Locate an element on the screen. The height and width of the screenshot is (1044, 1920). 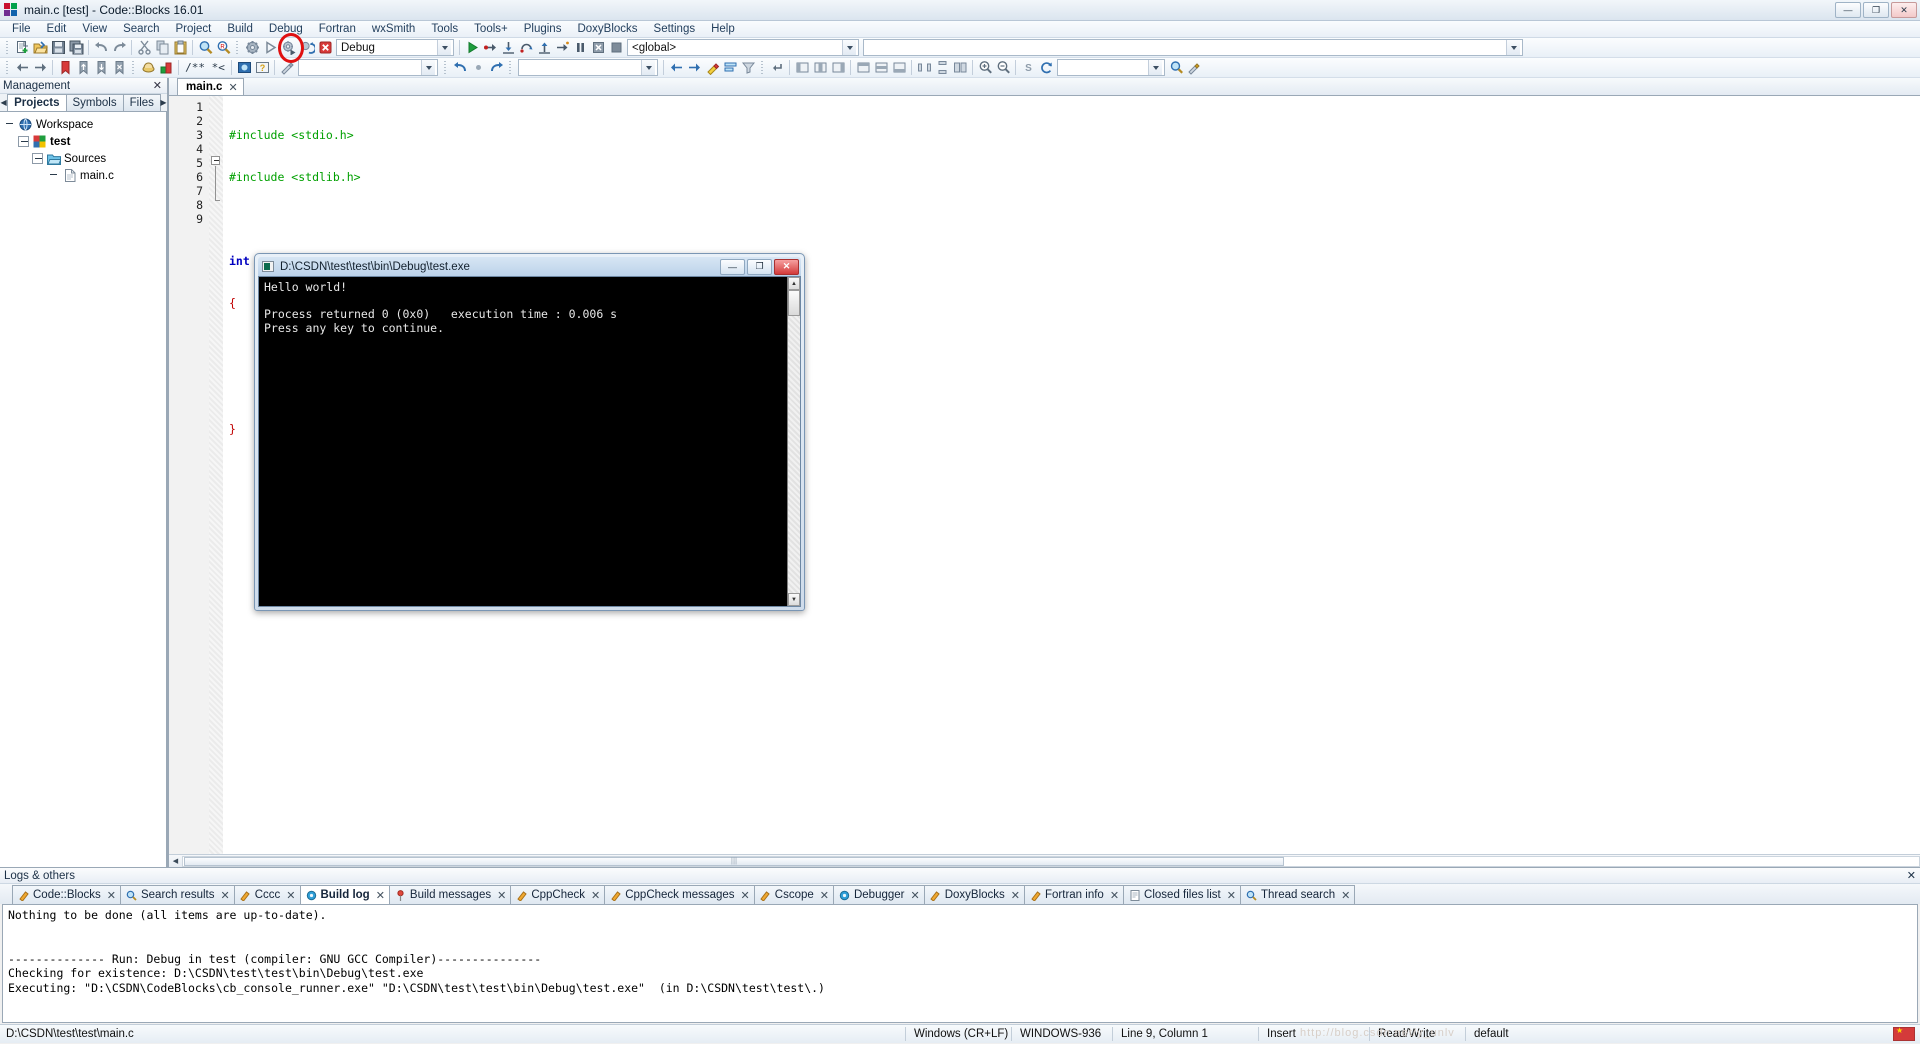
menu-build: Build is located at coordinates (240, 29).